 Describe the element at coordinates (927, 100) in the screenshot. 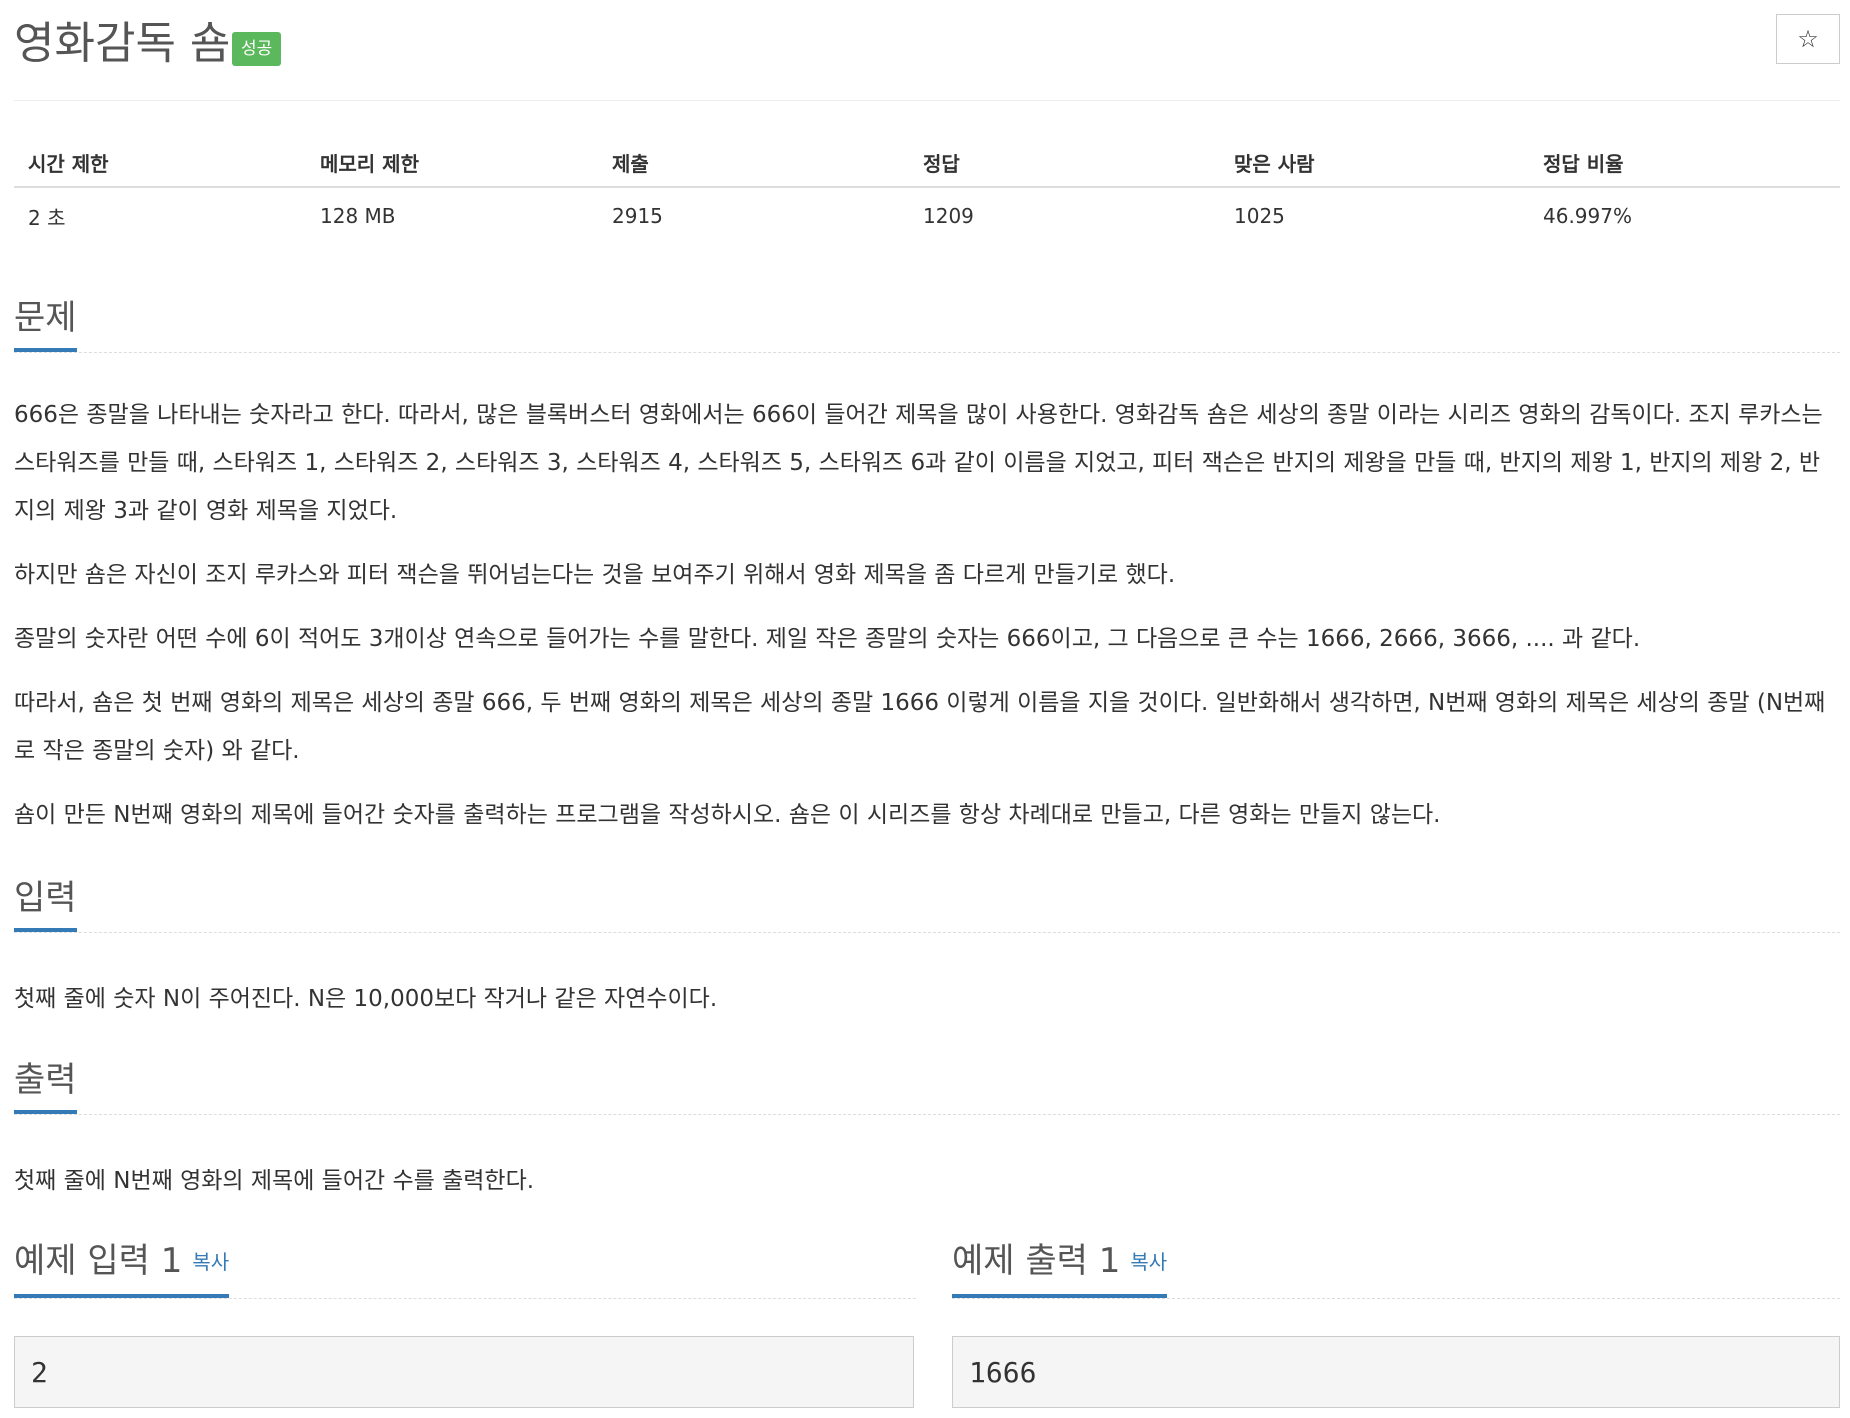

I see `title-divider` at that location.